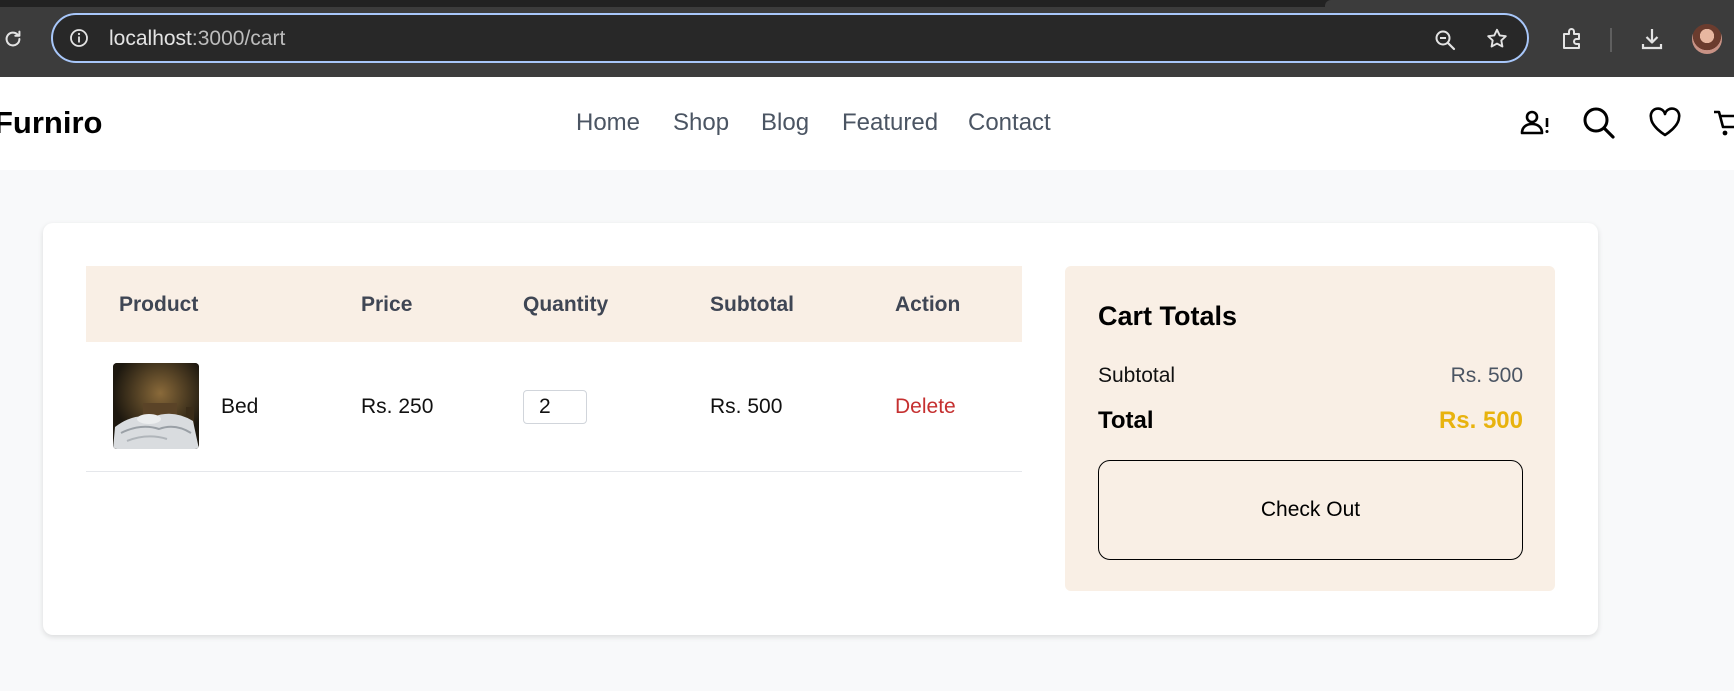 The image size is (1734, 691). I want to click on checkout-button: Check Out, so click(1310, 510).